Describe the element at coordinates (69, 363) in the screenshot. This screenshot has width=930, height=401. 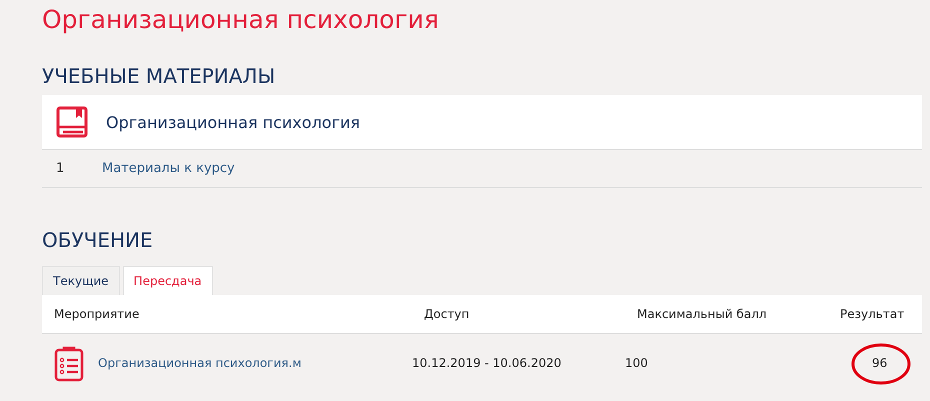
I see `clipboard-icon` at that location.